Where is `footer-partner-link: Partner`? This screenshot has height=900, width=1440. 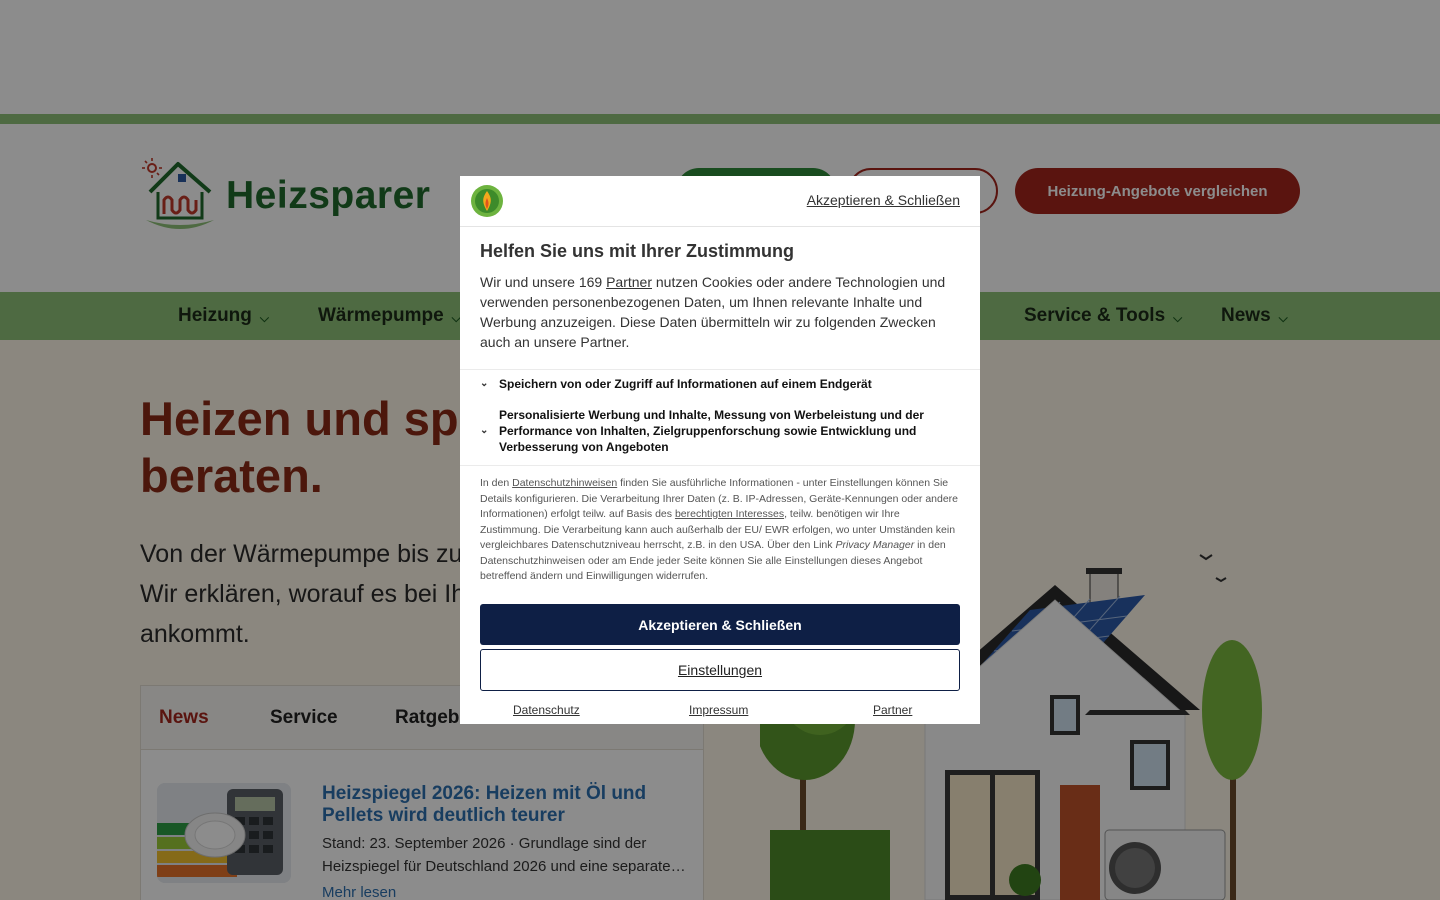 footer-partner-link: Partner is located at coordinates (892, 710).